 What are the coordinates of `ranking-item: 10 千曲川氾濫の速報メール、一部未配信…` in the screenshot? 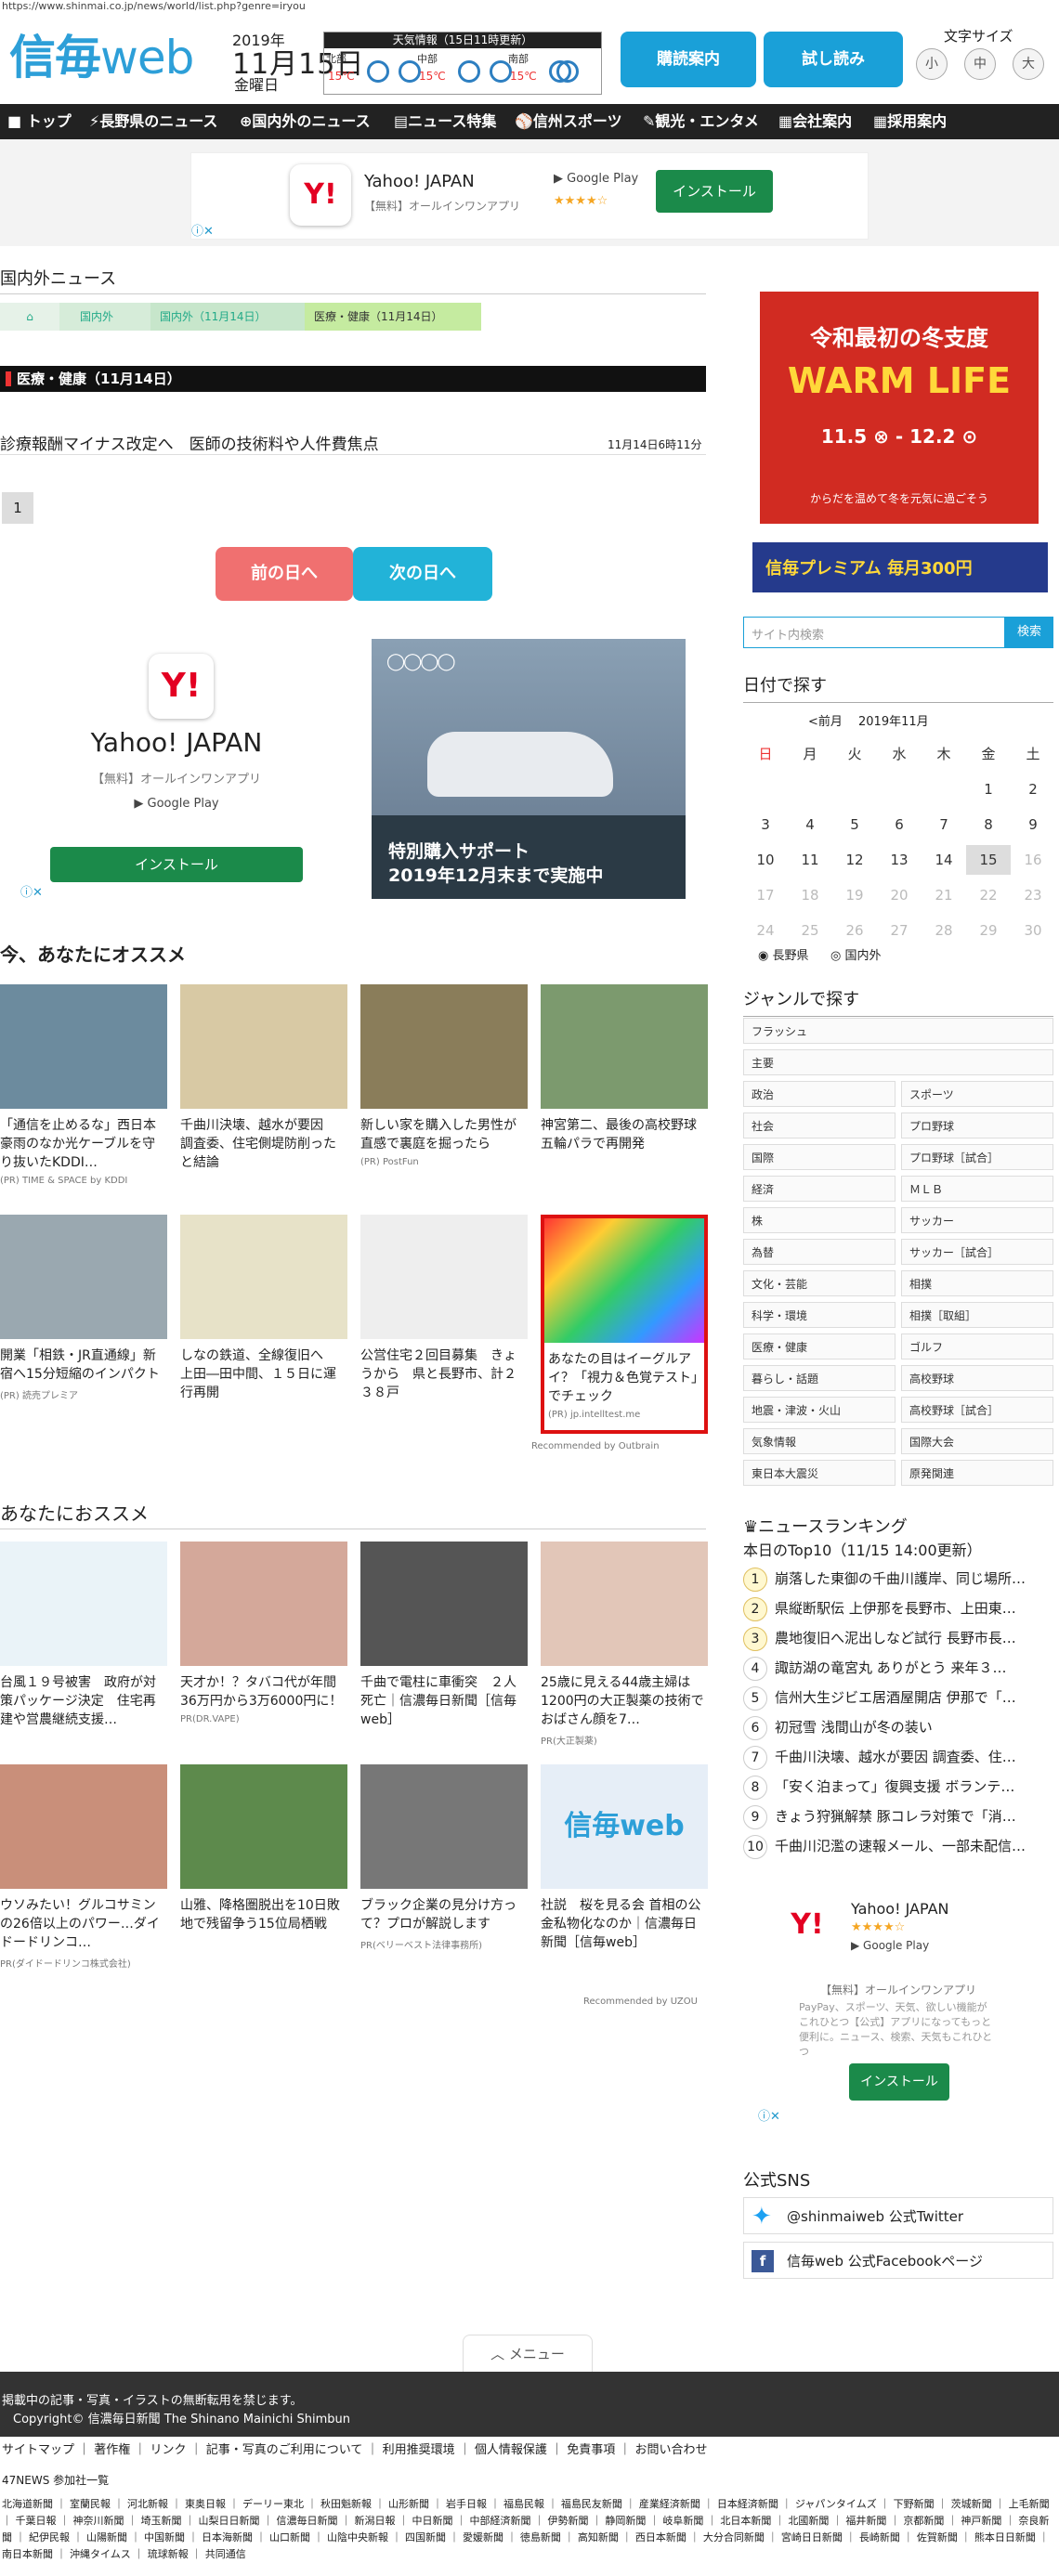 It's located at (898, 1846).